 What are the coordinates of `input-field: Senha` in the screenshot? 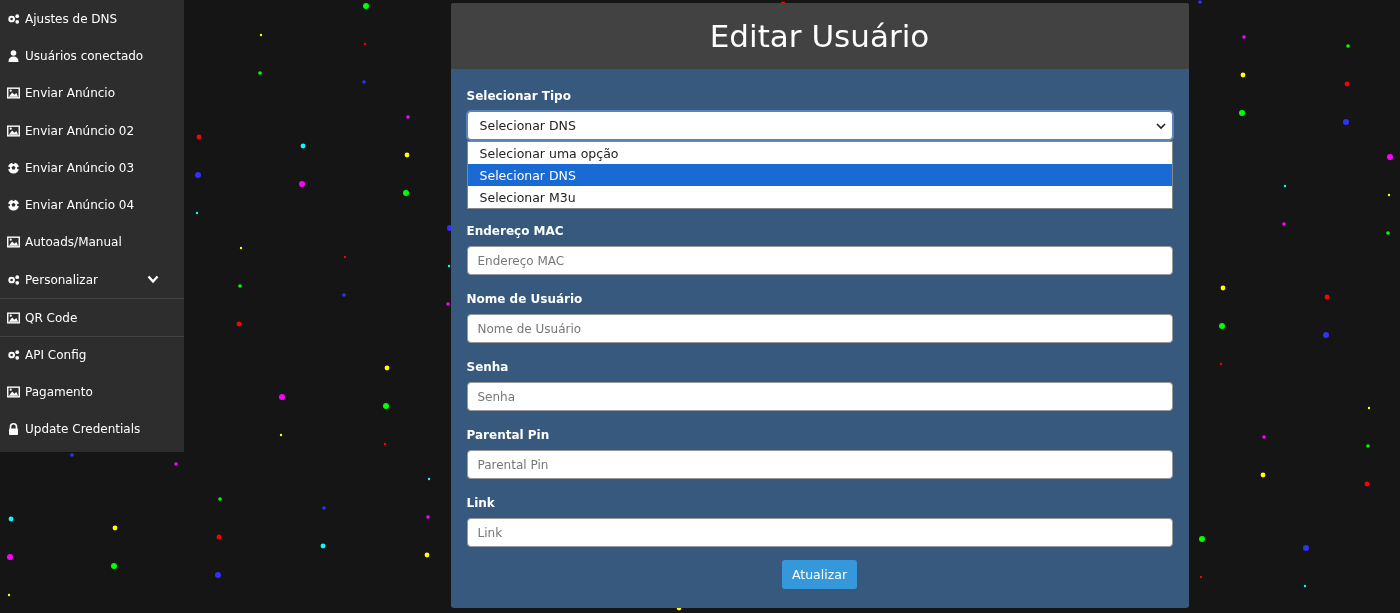 It's located at (819, 396).